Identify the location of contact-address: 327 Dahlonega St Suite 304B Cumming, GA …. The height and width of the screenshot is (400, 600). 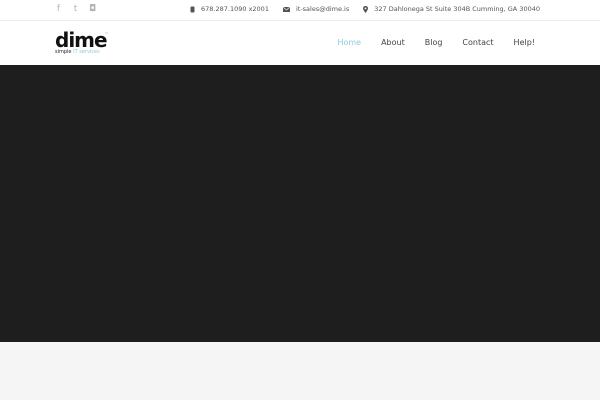
(451, 9).